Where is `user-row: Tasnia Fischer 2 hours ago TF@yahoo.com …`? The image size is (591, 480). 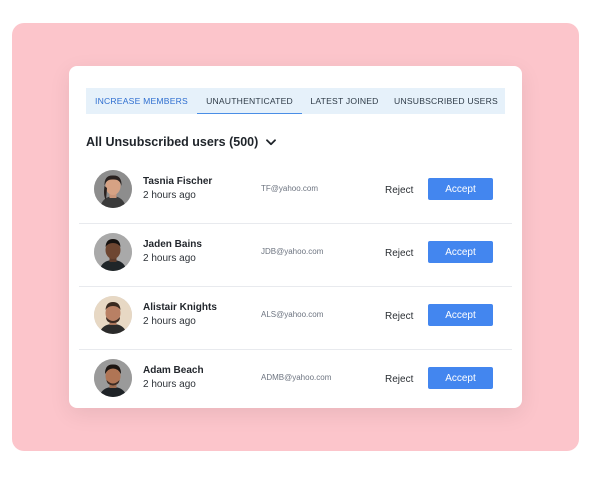
user-row: Tasnia Fischer 2 hours ago TF@yahoo.com … is located at coordinates (295, 192).